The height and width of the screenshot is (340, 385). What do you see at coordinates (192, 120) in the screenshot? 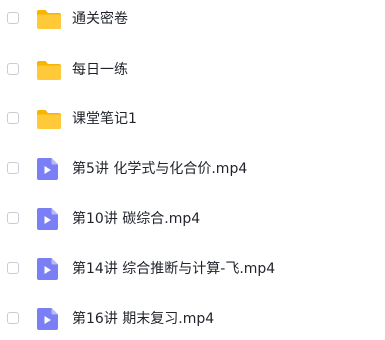
I see `list-item-folder: 课堂笔记1` at bounding box center [192, 120].